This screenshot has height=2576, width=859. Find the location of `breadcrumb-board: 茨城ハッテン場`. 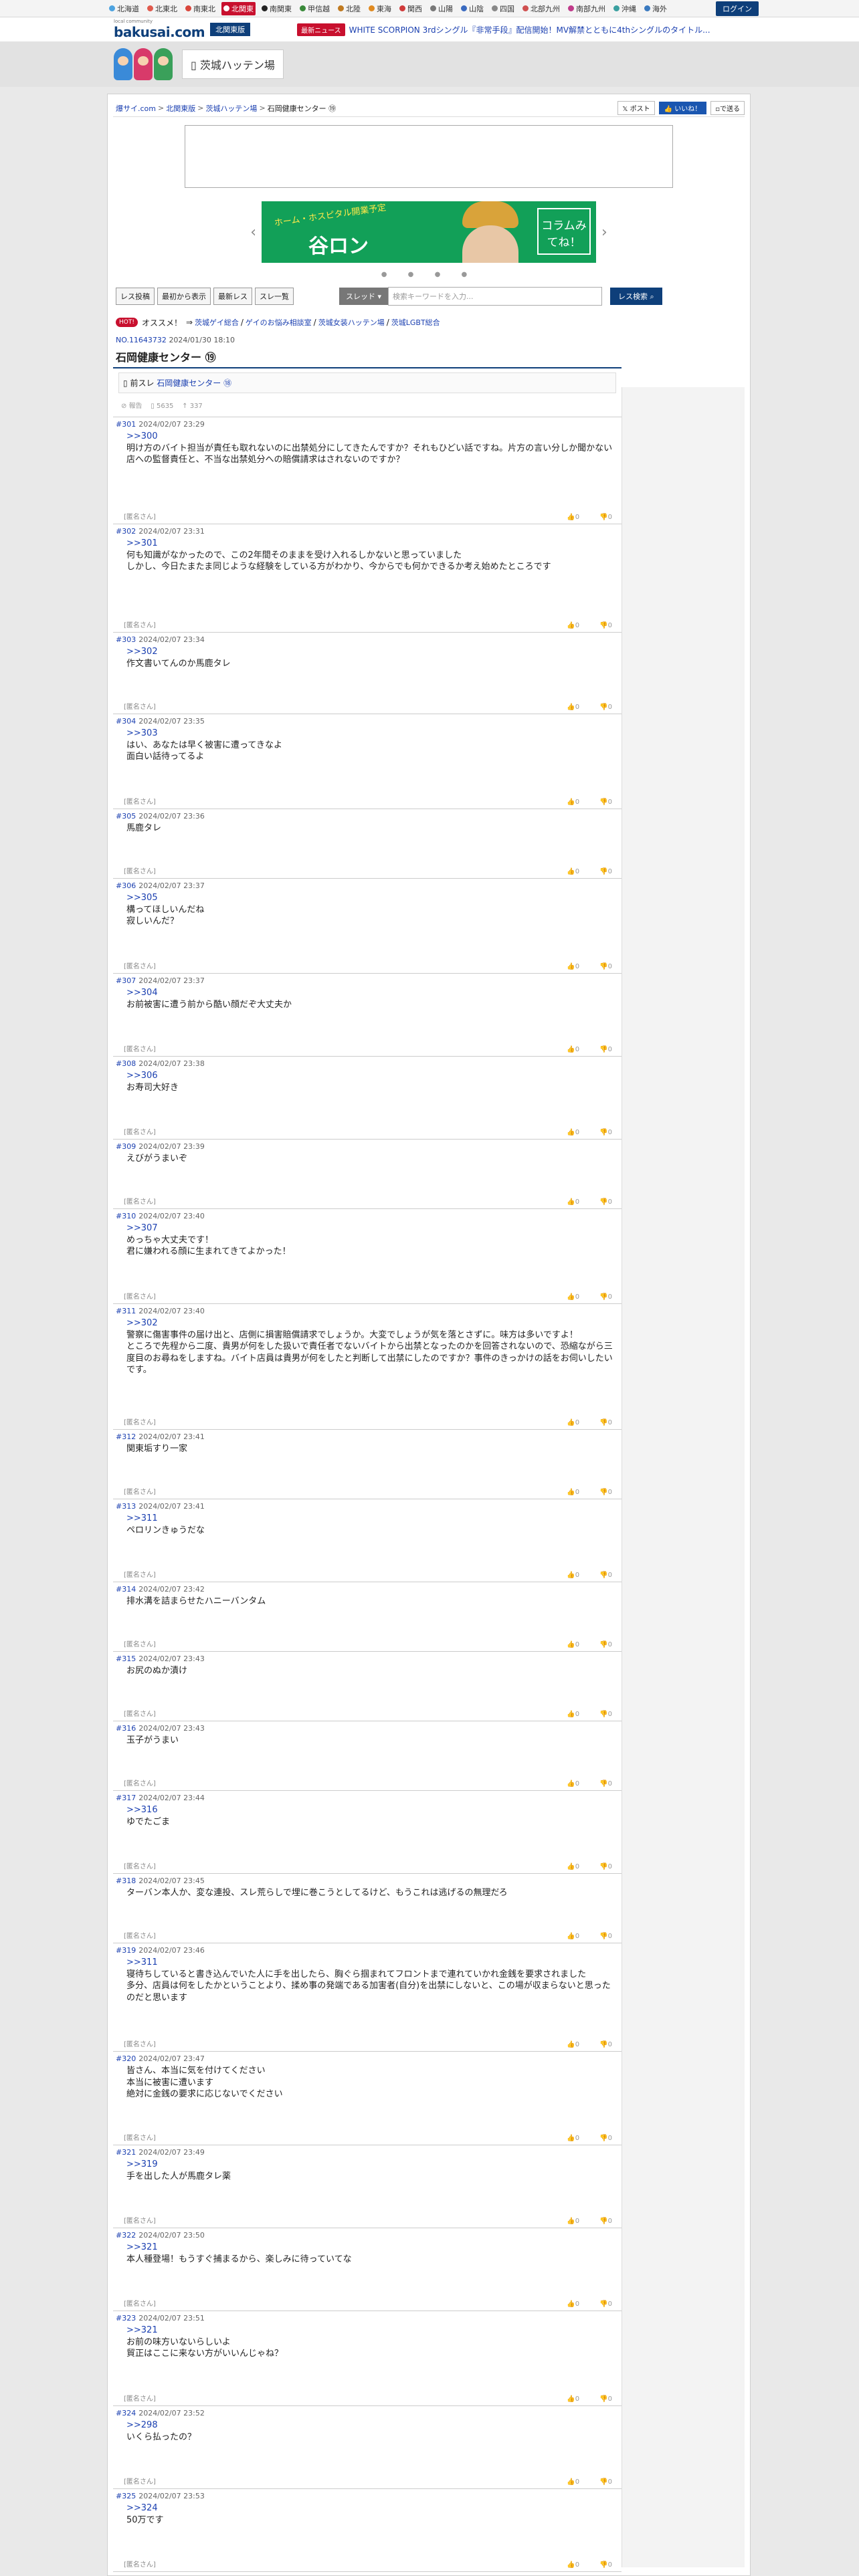

breadcrumb-board: 茨城ハッテン場 is located at coordinates (231, 108).